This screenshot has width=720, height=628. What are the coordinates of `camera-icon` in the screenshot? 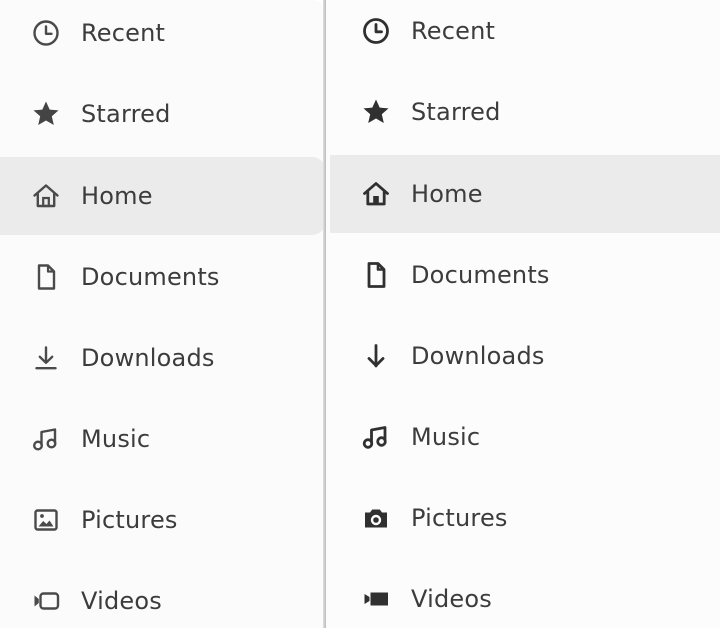 It's located at (376, 518).